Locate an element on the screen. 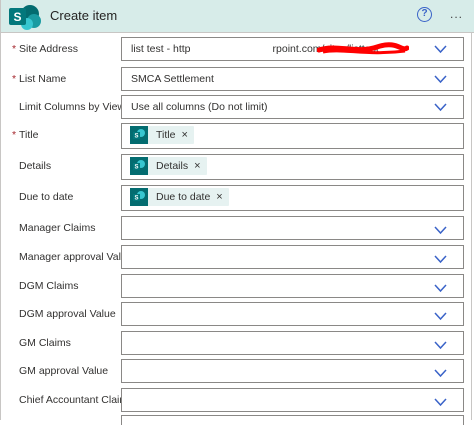  title-input: S Title × is located at coordinates (292, 136).